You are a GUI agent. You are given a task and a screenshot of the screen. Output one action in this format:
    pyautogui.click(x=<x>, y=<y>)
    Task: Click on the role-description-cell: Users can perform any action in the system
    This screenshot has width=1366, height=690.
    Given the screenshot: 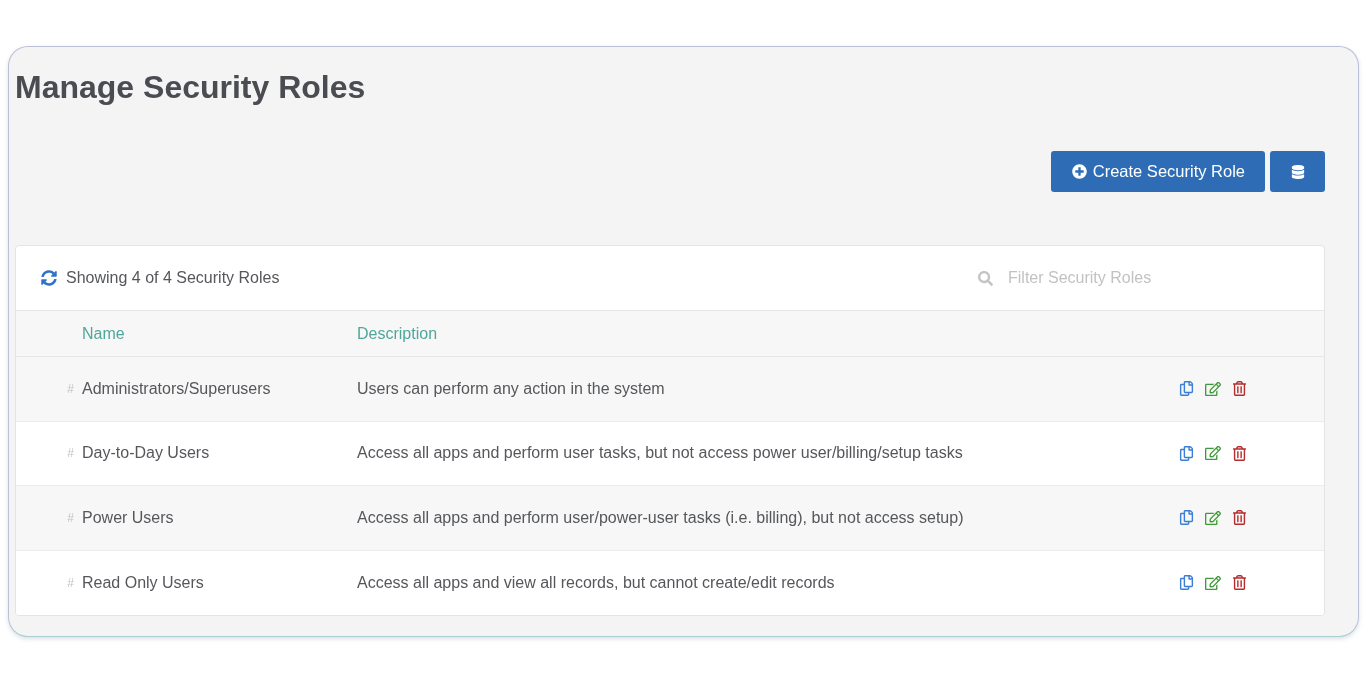 What is the action you would take?
    pyautogui.click(x=511, y=388)
    